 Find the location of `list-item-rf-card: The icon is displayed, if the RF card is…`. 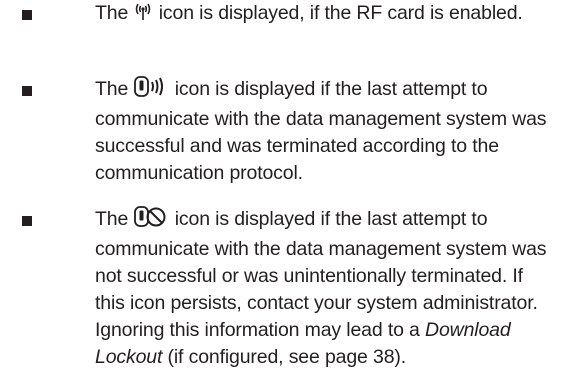

list-item-rf-card: The icon is displayed, if the RF card is… is located at coordinates (278, 15).